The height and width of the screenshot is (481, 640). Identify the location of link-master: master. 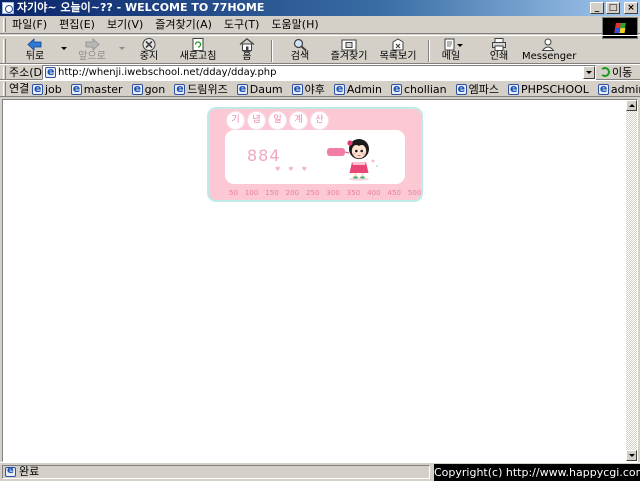
(96, 89).